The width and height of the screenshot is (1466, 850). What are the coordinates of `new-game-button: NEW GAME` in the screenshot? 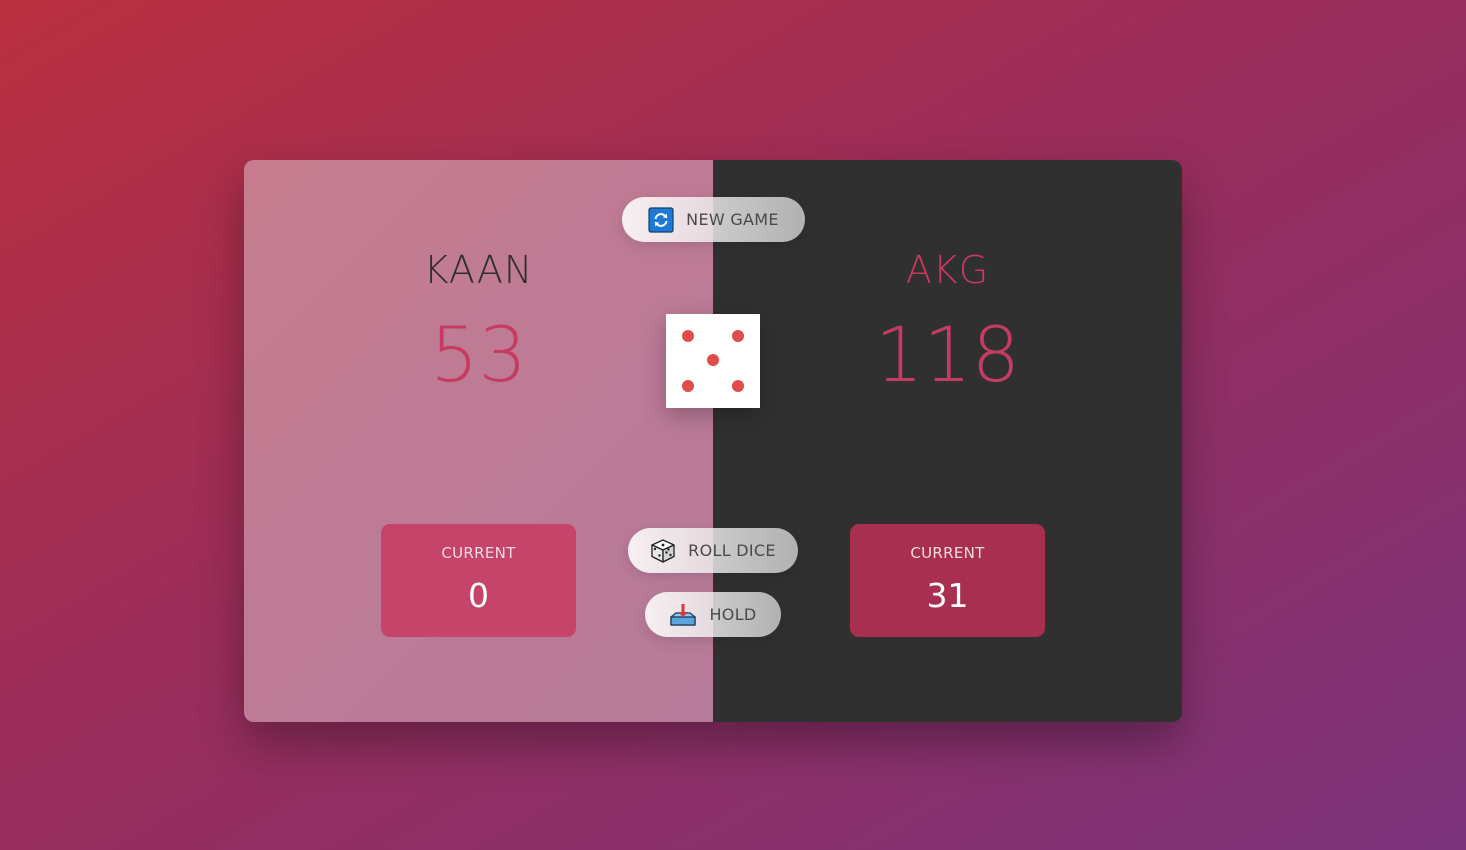 It's located at (713, 219).